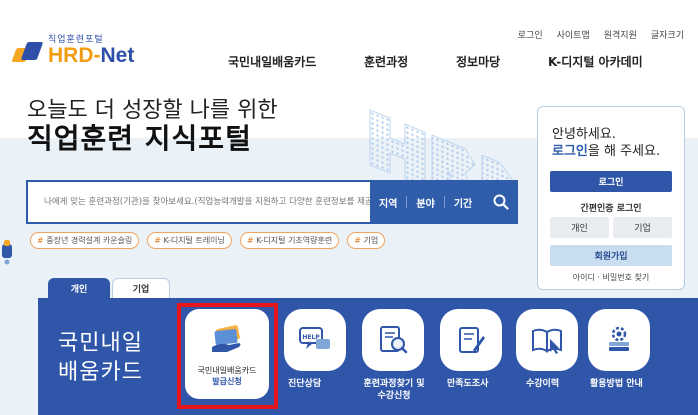 The height and width of the screenshot is (415, 698). I want to click on book-cursor-icon, so click(547, 341).